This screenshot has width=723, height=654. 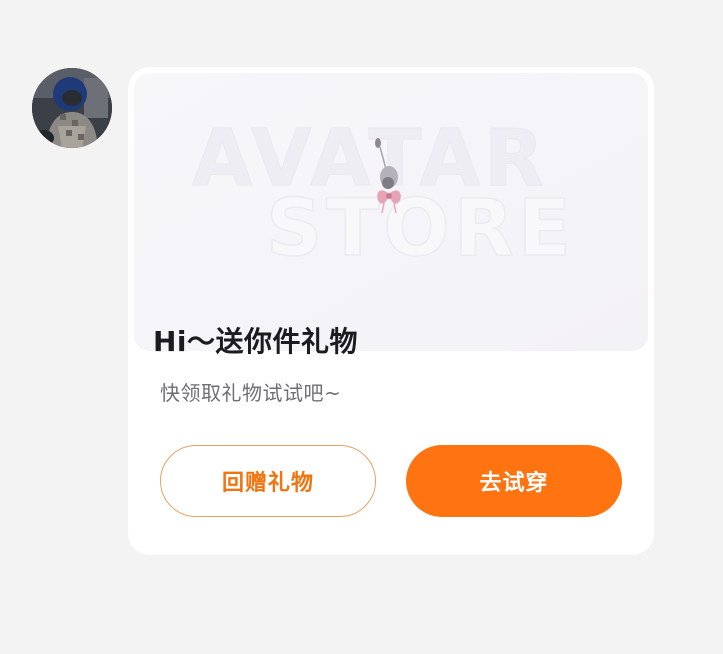 I want to click on gift-back-button: 回赠礼物, so click(x=268, y=481).